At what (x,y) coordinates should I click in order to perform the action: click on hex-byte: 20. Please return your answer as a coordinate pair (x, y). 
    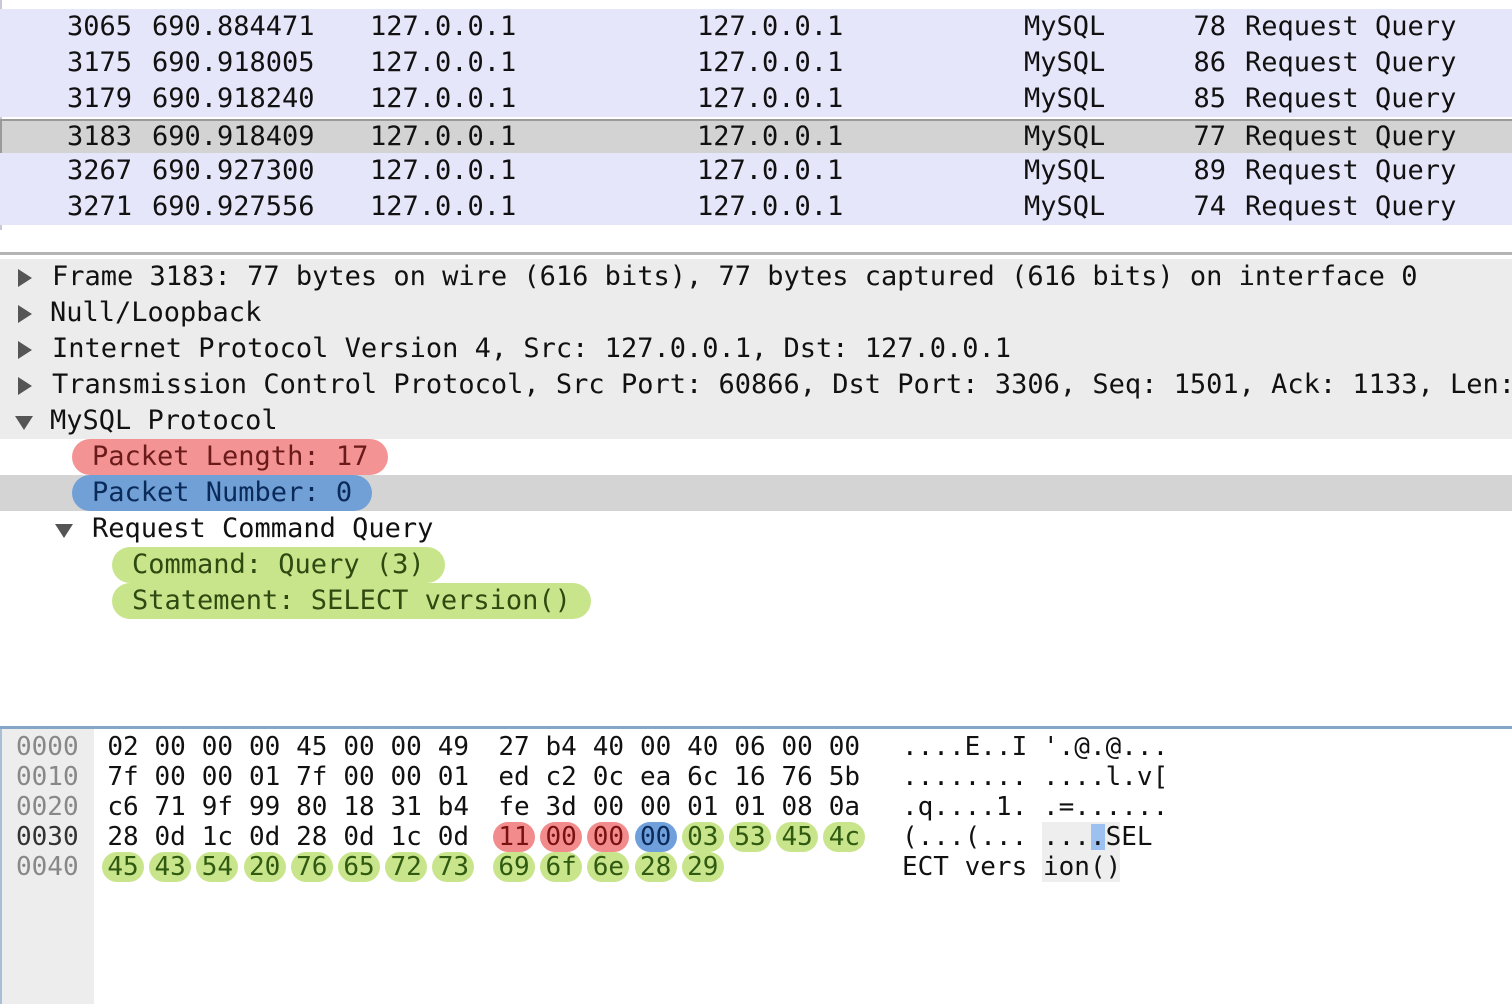
    Looking at the image, I should click on (264, 867).